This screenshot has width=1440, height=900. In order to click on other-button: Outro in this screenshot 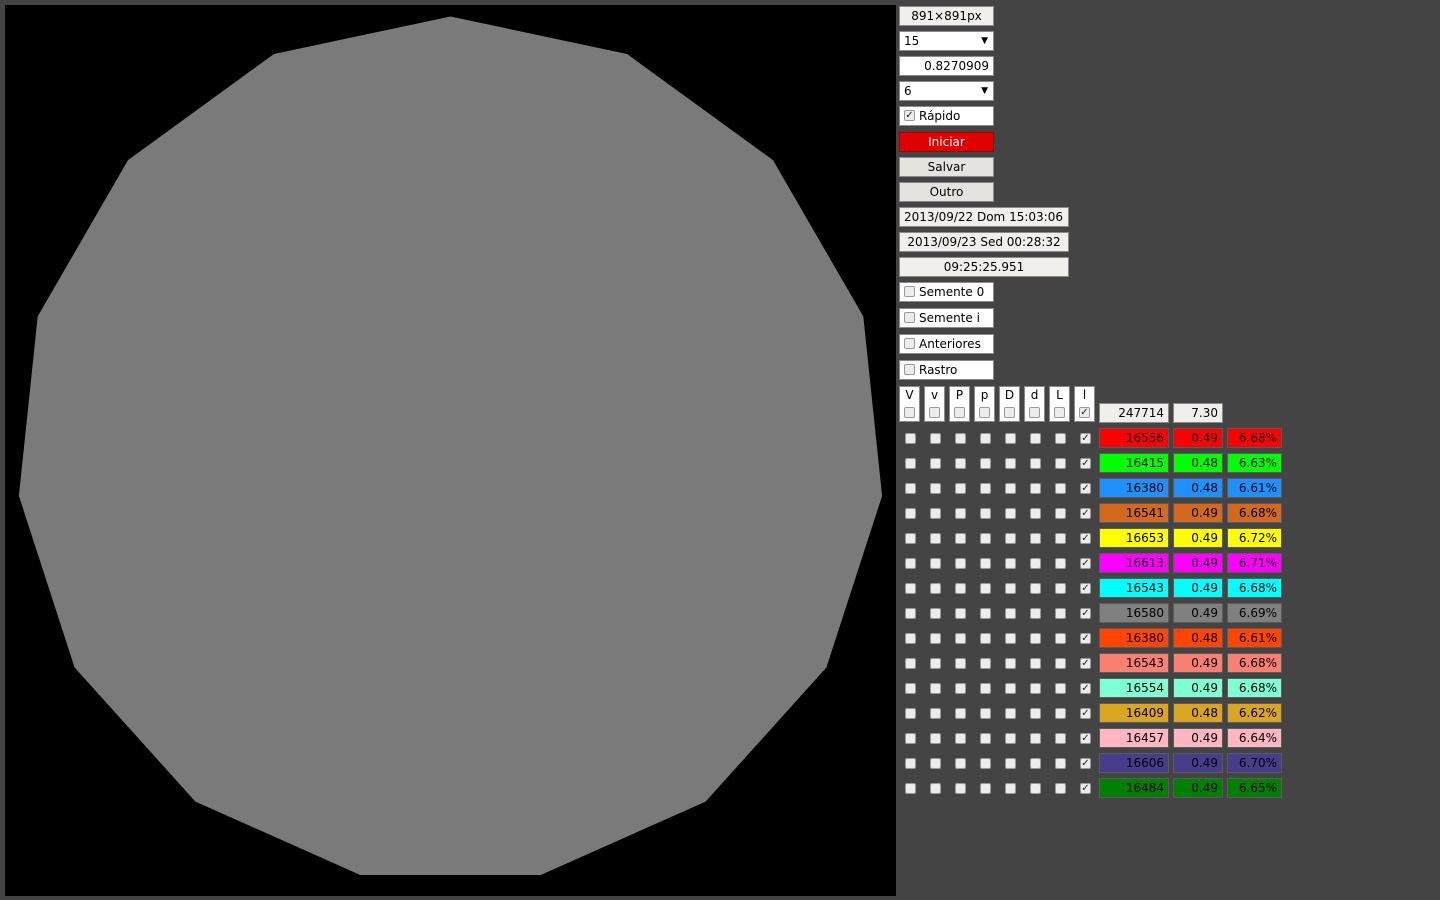, I will do `click(946, 192)`.